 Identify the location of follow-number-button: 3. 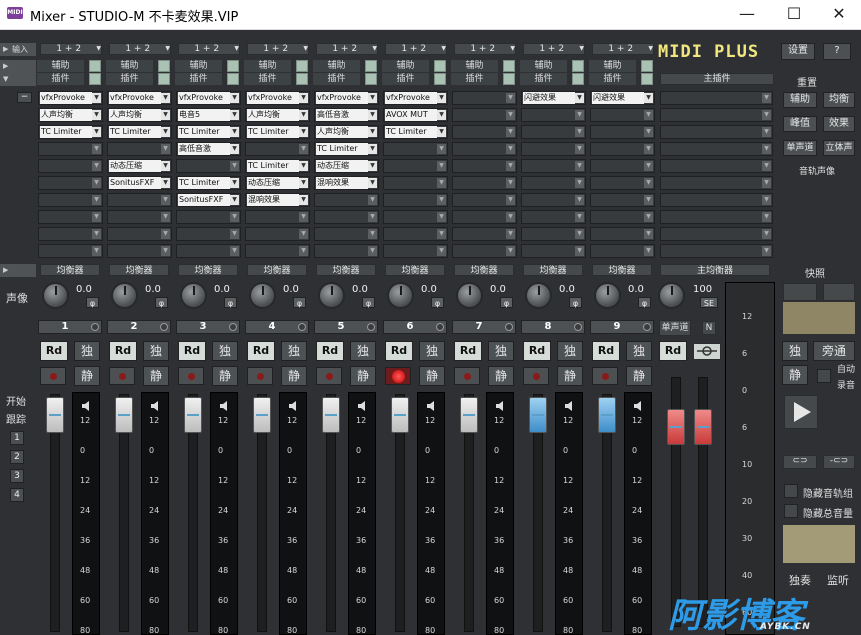
(17, 476).